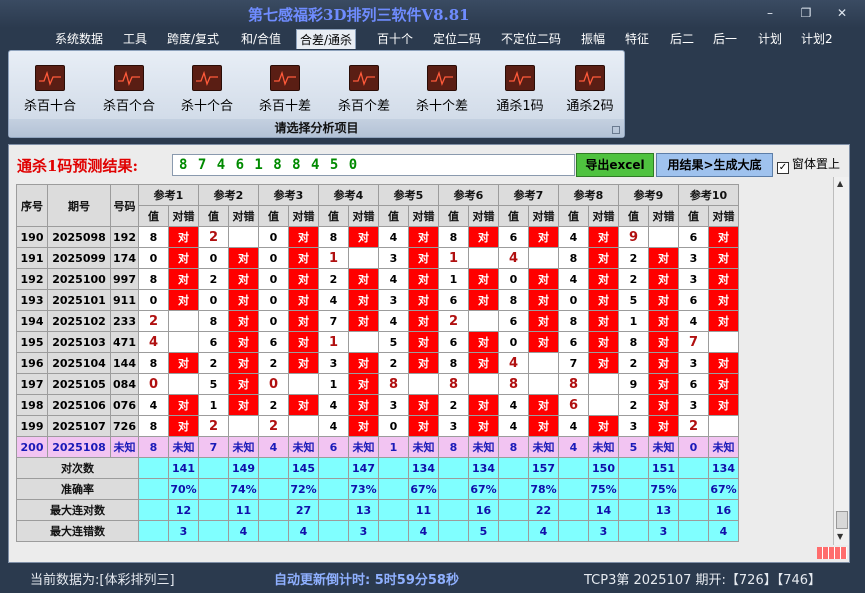 The height and width of the screenshot is (593, 865). What do you see at coordinates (806, 13) in the screenshot?
I see `maximize-icon: ❐` at bounding box center [806, 13].